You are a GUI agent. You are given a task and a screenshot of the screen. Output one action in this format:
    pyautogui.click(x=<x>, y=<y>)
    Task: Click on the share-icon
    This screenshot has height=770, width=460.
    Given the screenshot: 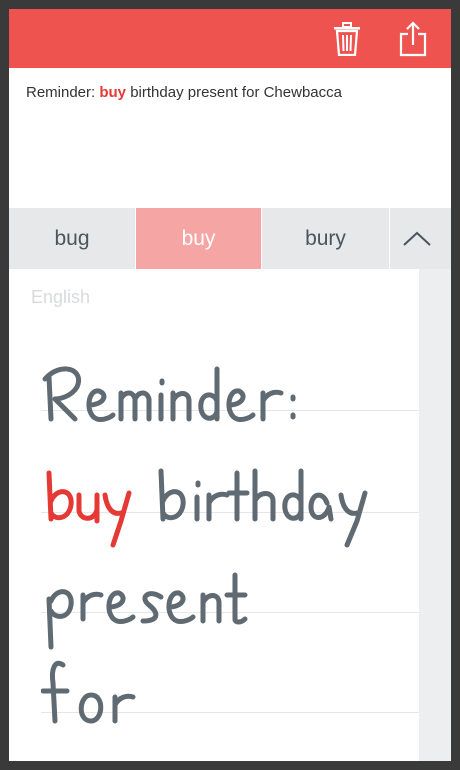 What is the action you would take?
    pyautogui.click(x=413, y=39)
    